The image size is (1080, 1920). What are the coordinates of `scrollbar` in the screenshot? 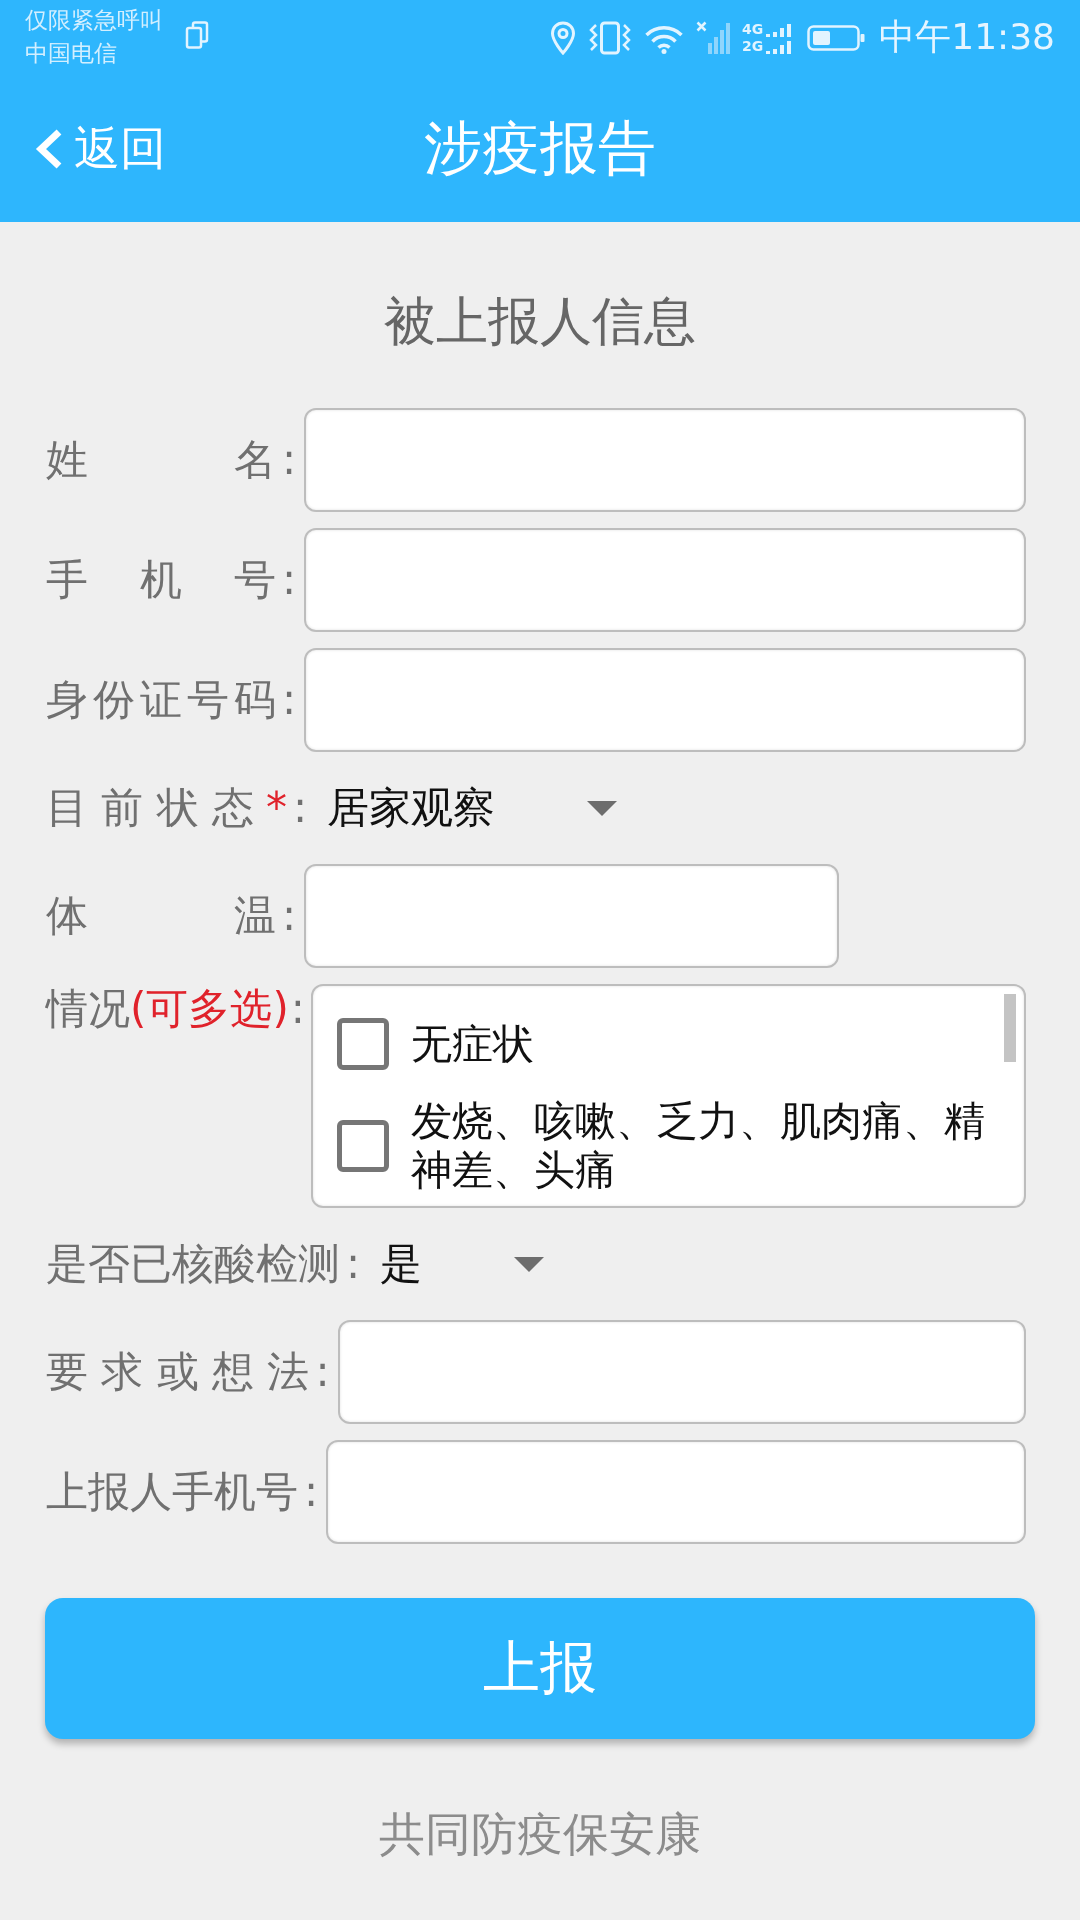 It's located at (1010, 1028).